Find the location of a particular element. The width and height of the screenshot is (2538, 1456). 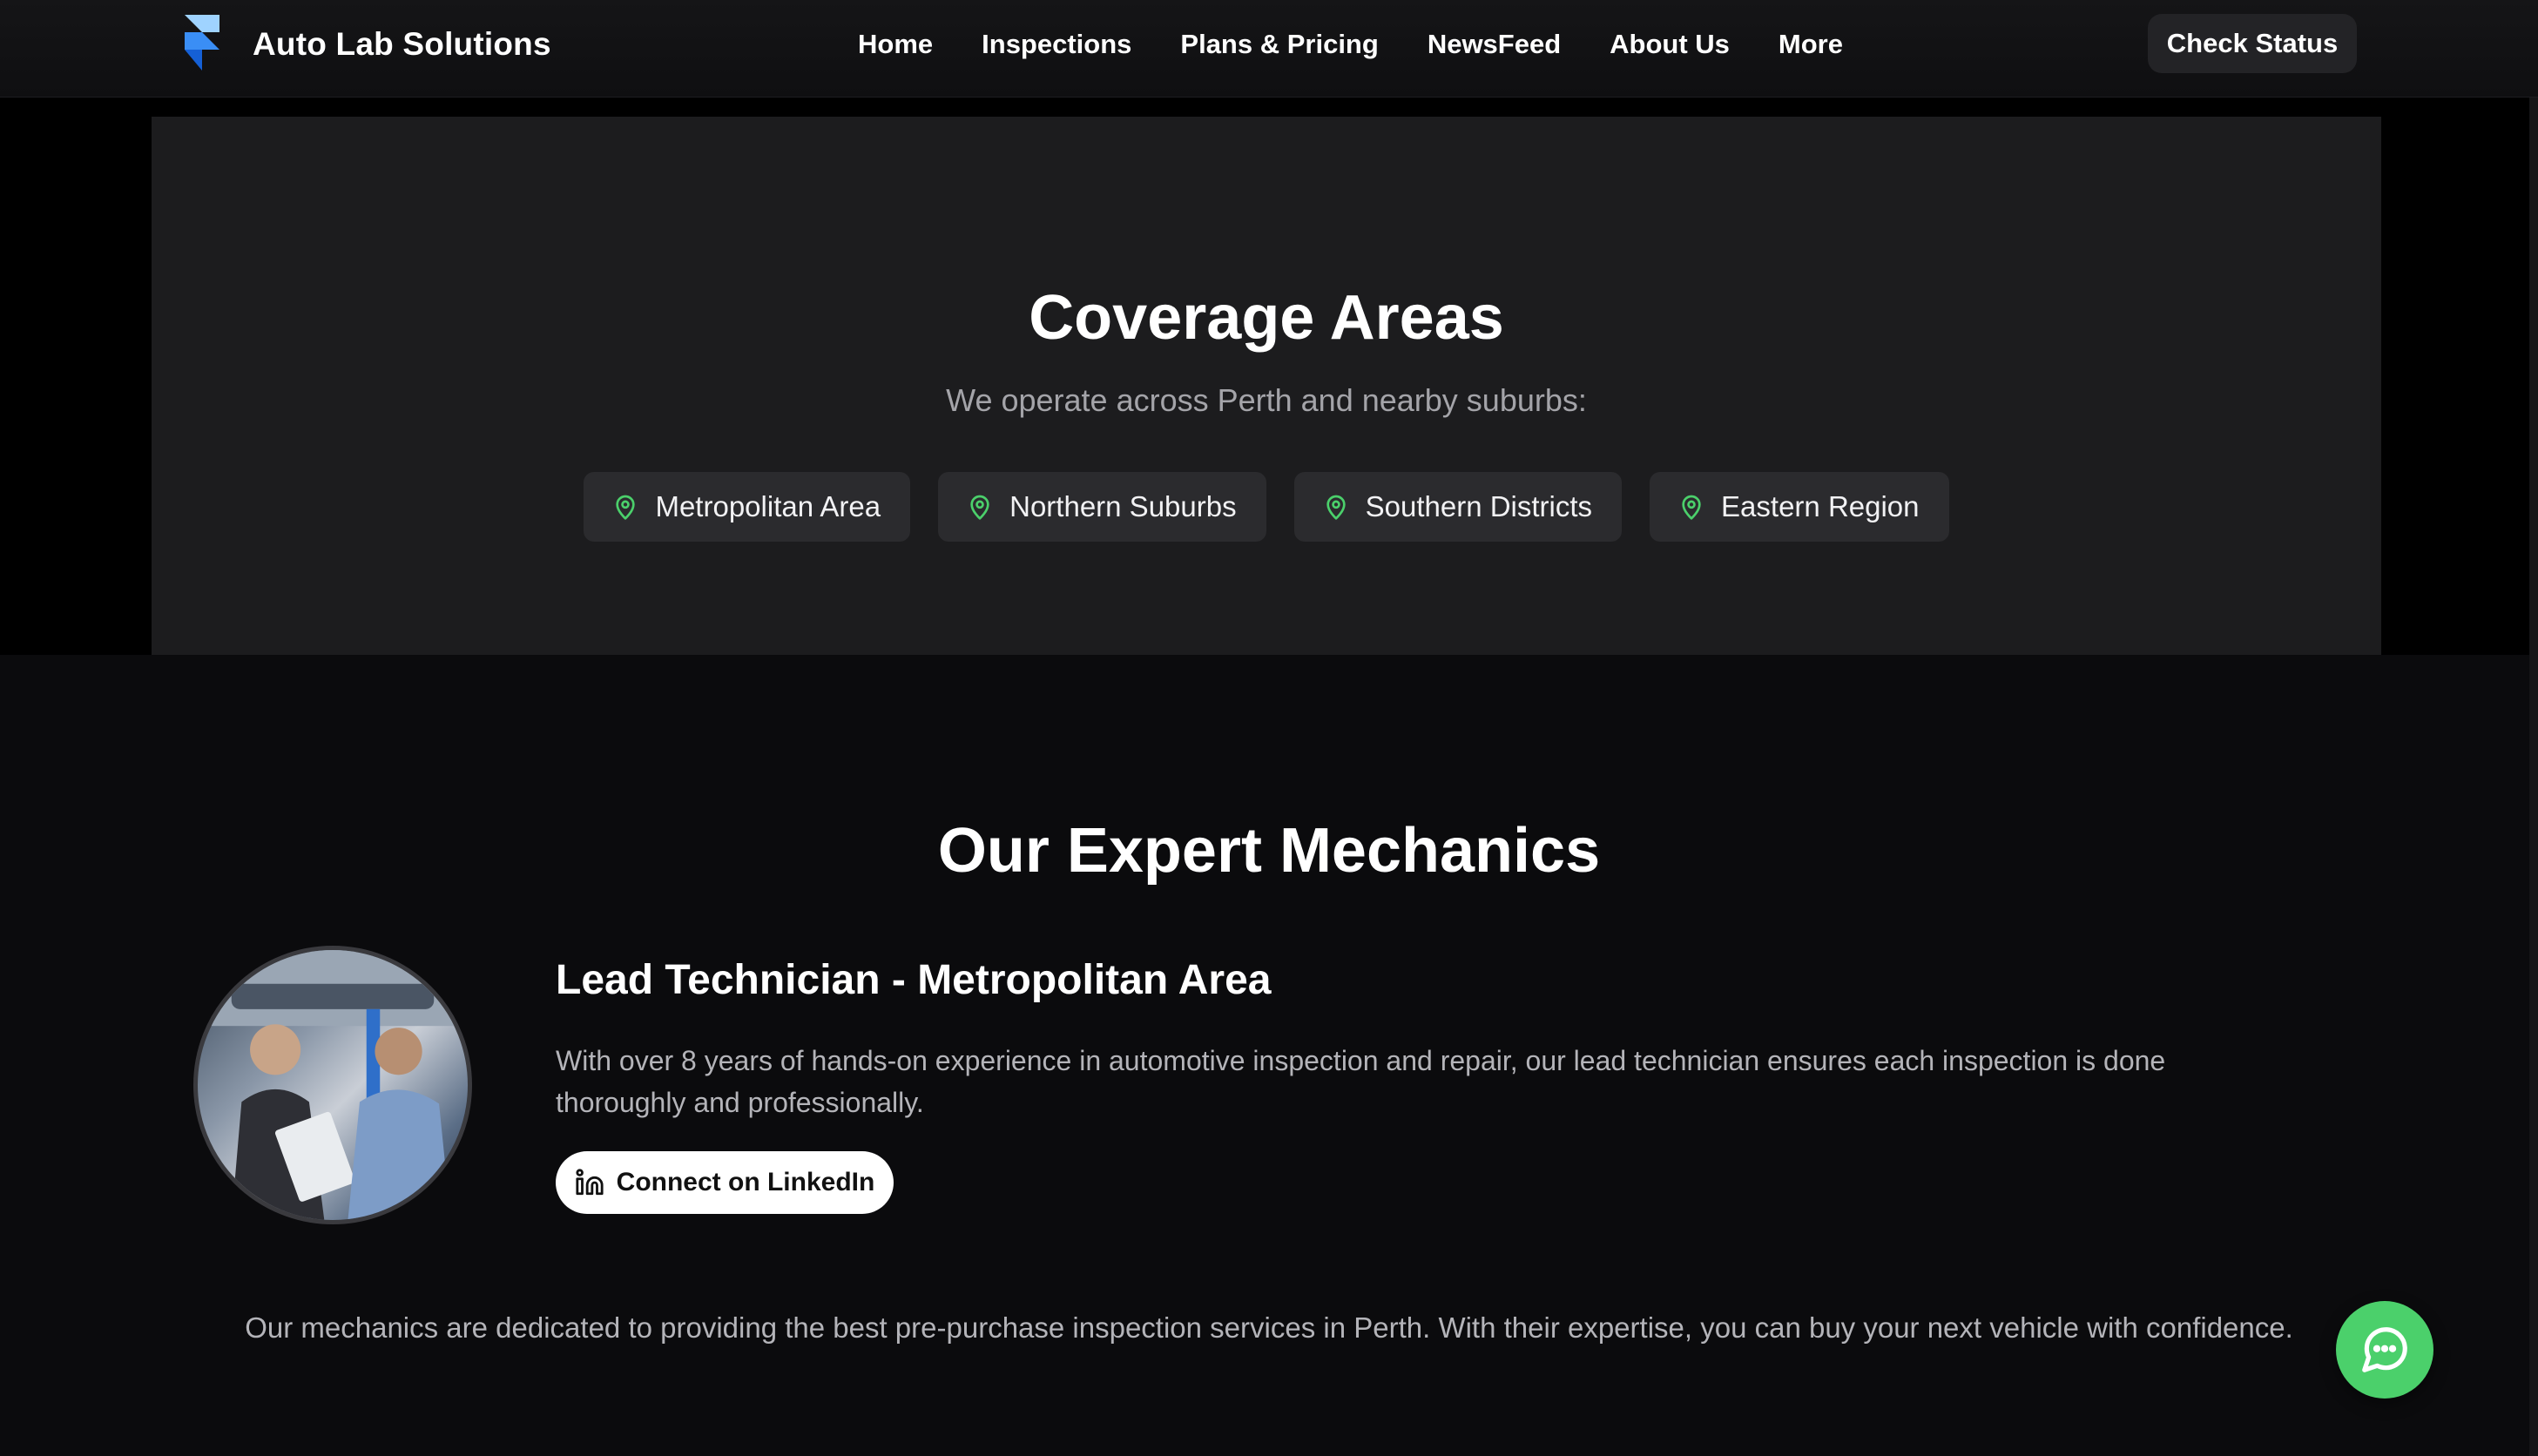

area-label: Eastern Region is located at coordinates (1820, 506).